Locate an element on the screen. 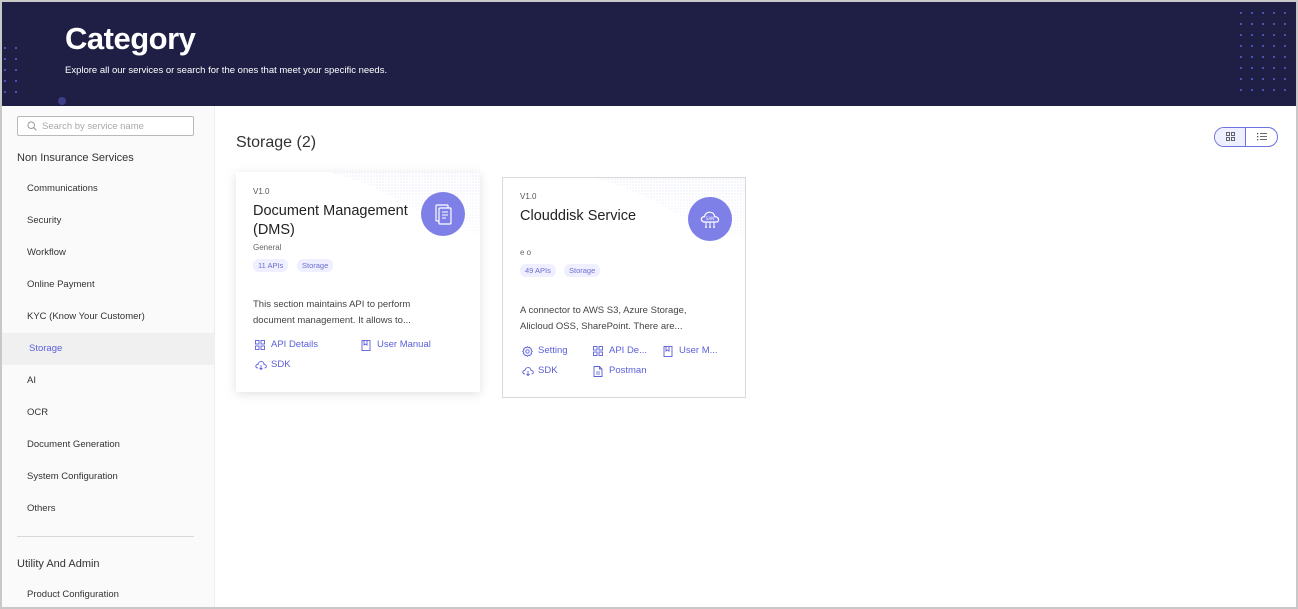 The image size is (1298, 609). sidebar-item-storage: Storage is located at coordinates (108, 349).